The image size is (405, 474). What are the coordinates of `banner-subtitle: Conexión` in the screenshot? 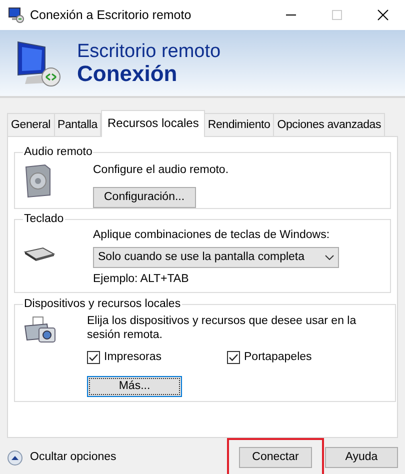 It's located at (127, 74).